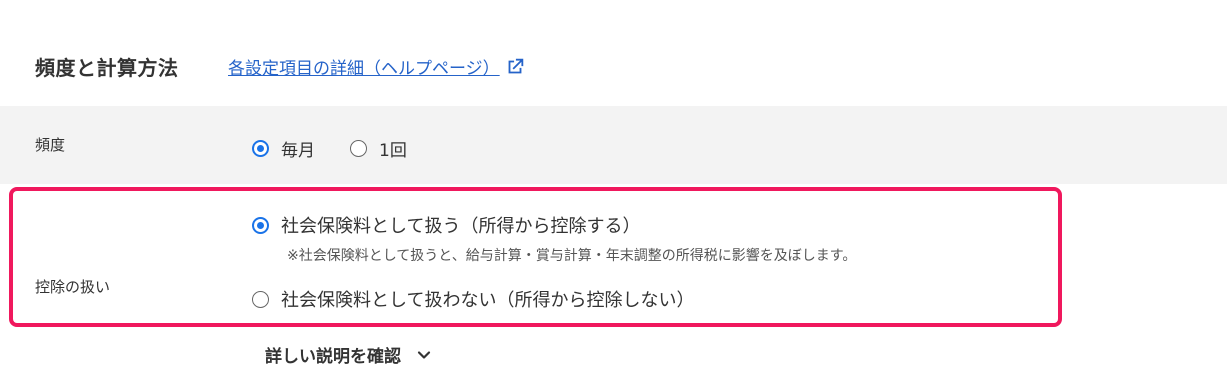  Describe the element at coordinates (107, 68) in the screenshot. I see `section-title: 頻度と計算方法` at that location.